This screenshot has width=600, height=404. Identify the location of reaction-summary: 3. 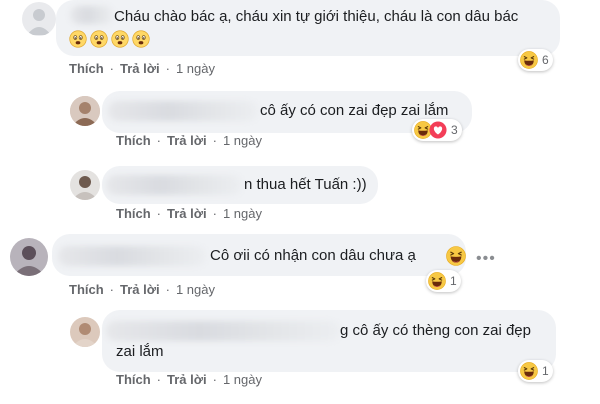
(437, 130).